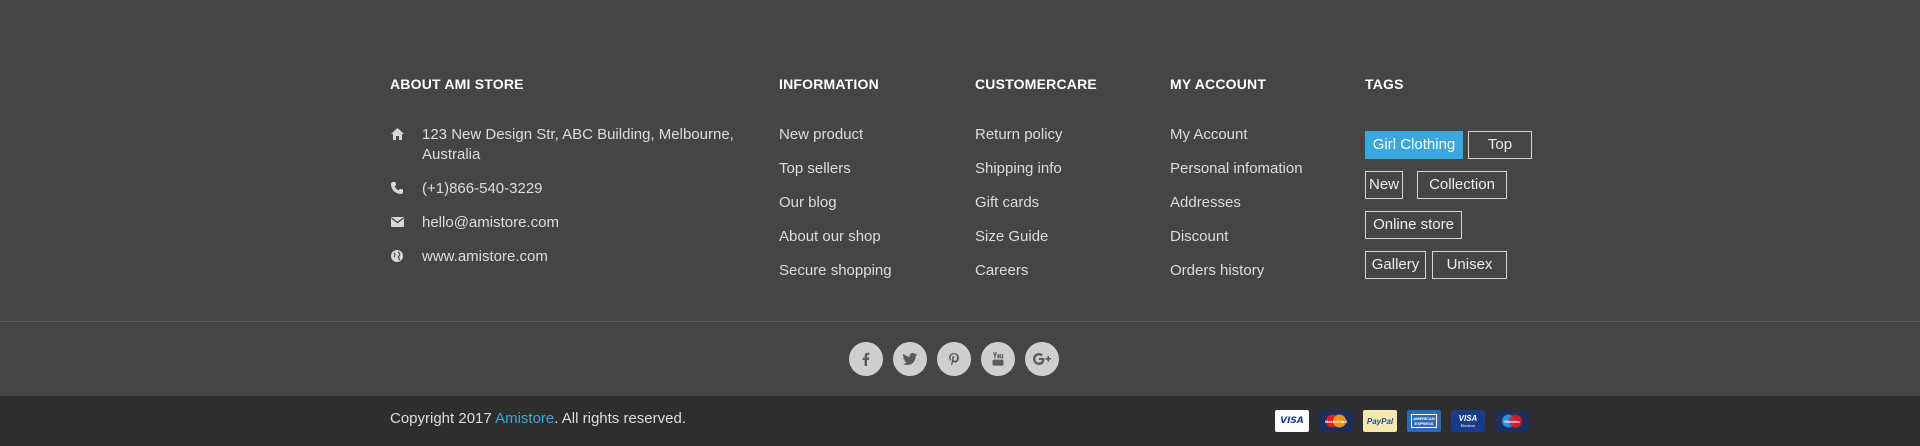 This screenshot has width=1920, height=446. Describe the element at coordinates (866, 359) in the screenshot. I see `facebook-icon` at that location.